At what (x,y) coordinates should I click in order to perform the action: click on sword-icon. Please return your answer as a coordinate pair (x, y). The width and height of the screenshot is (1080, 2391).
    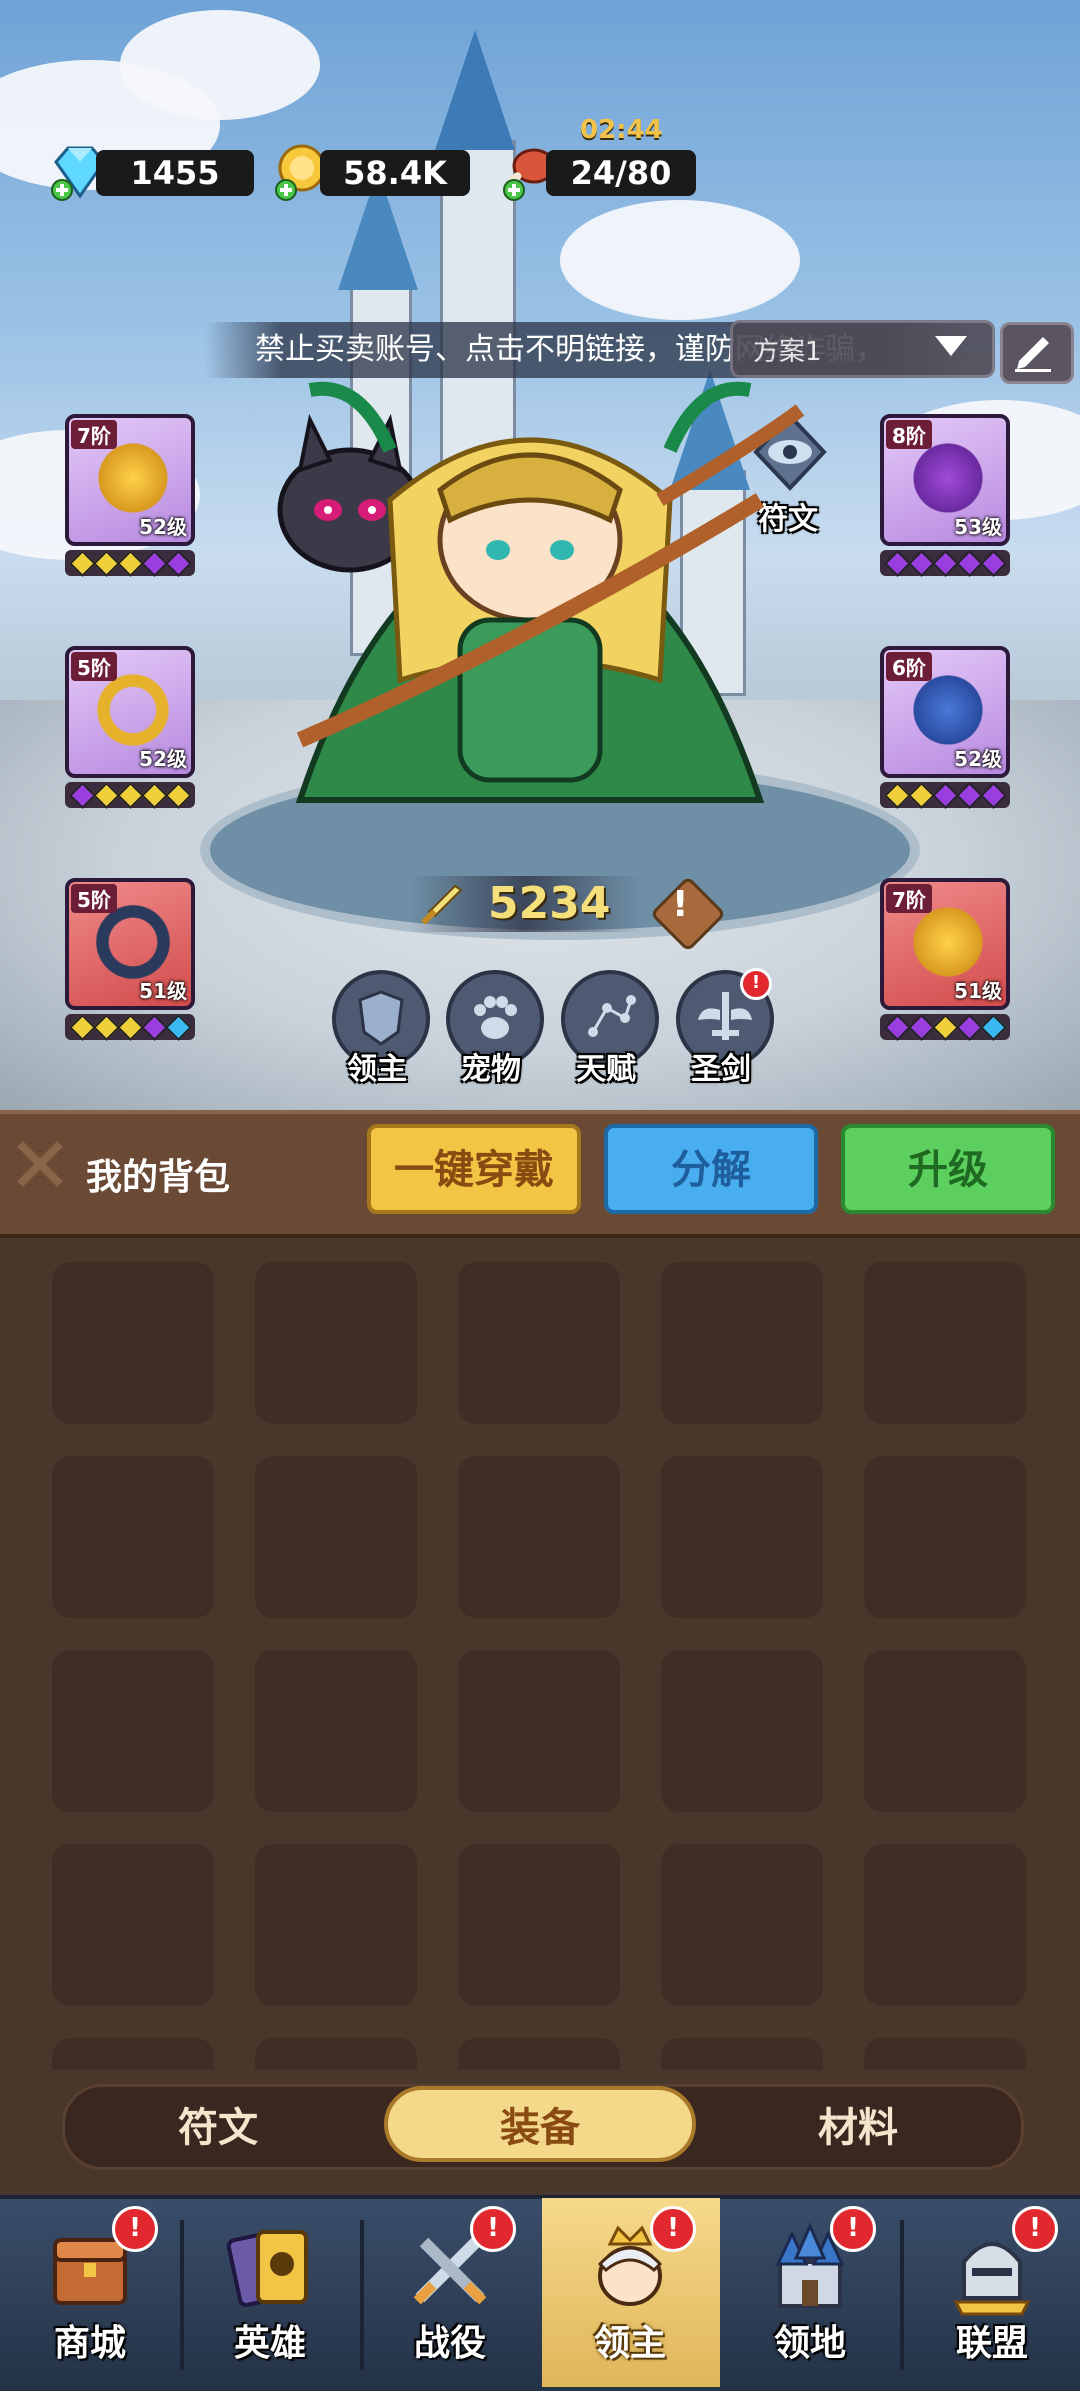
    Looking at the image, I should click on (442, 904).